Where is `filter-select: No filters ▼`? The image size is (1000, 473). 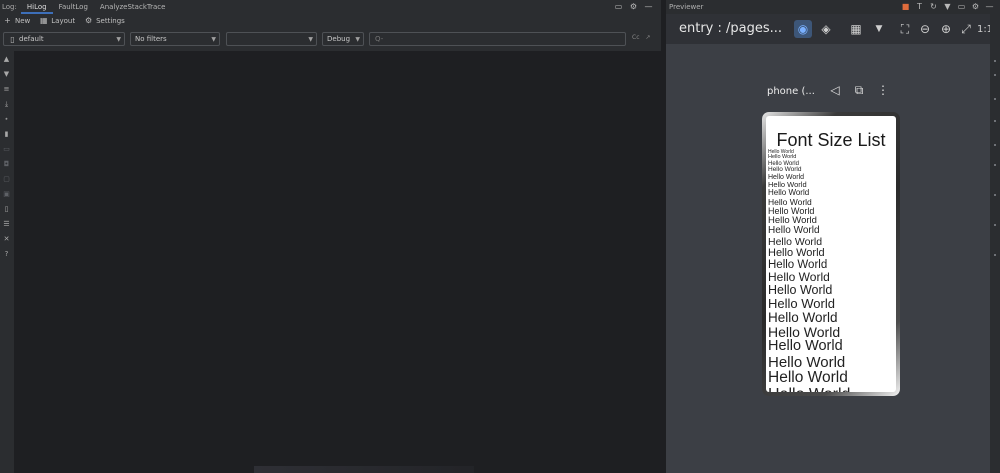
filter-select: No filters ▼ is located at coordinates (175, 39).